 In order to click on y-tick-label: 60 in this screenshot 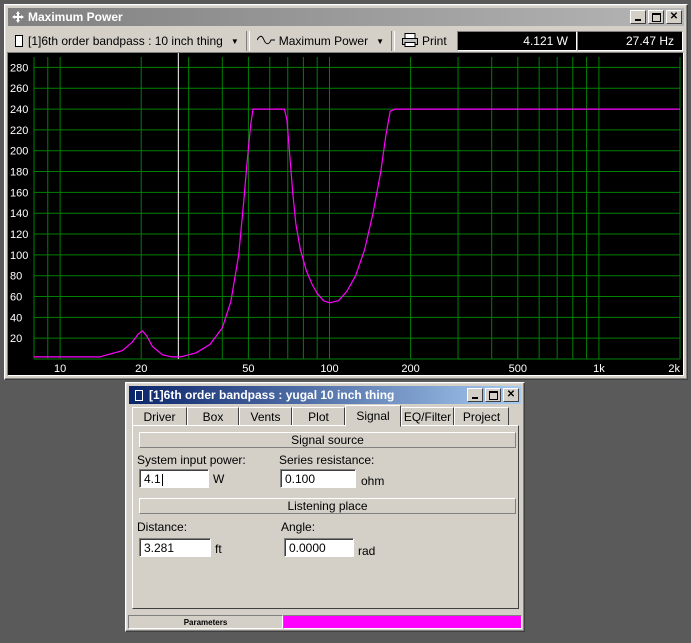, I will do `click(16, 298)`.